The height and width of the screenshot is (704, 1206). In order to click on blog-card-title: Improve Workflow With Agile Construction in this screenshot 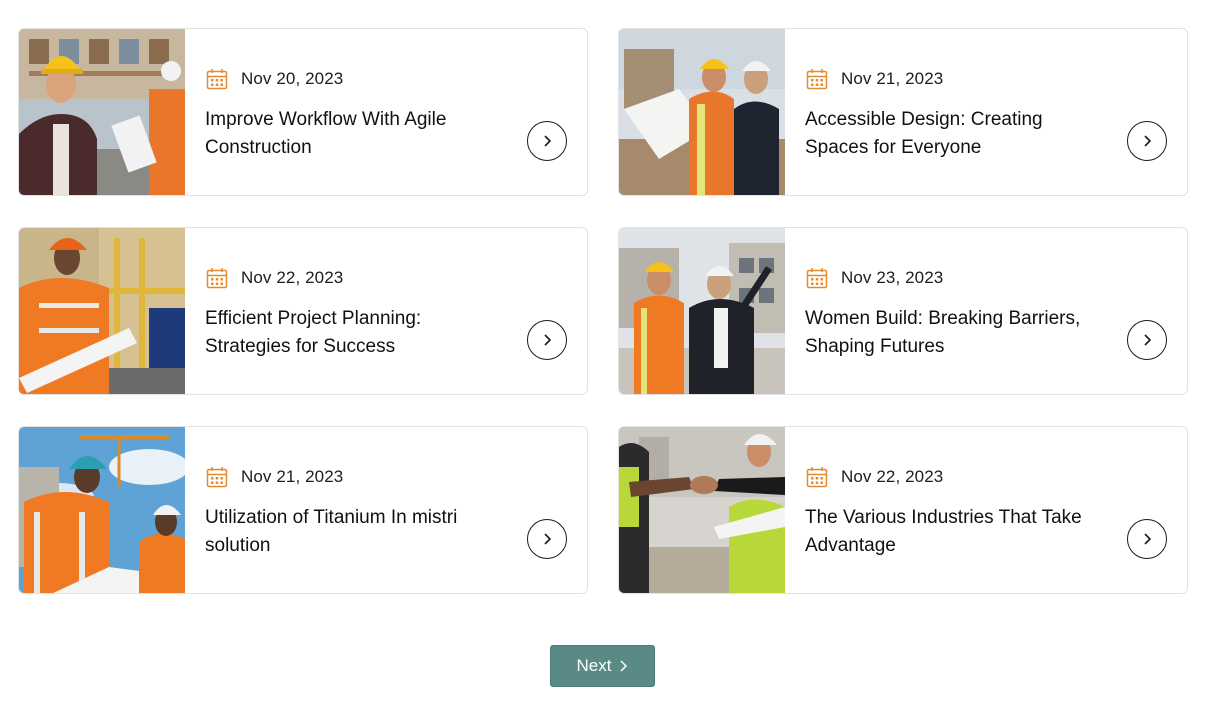, I will do `click(345, 134)`.